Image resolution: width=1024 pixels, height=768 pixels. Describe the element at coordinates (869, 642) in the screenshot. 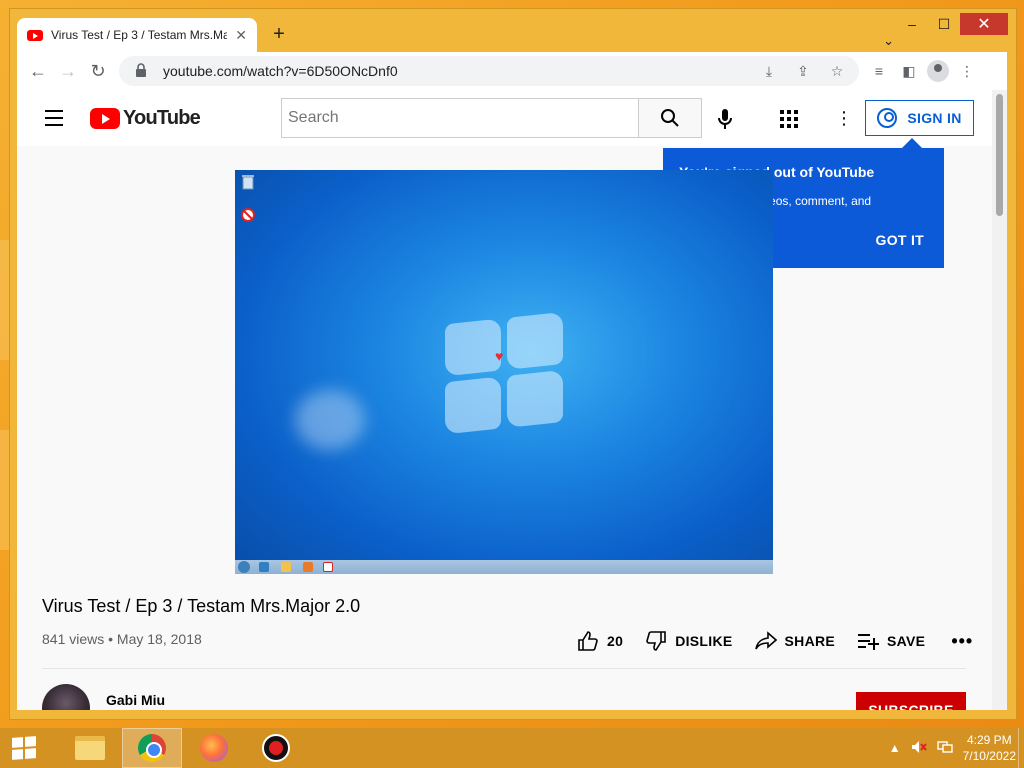

I see `playlist-add-icon` at that location.